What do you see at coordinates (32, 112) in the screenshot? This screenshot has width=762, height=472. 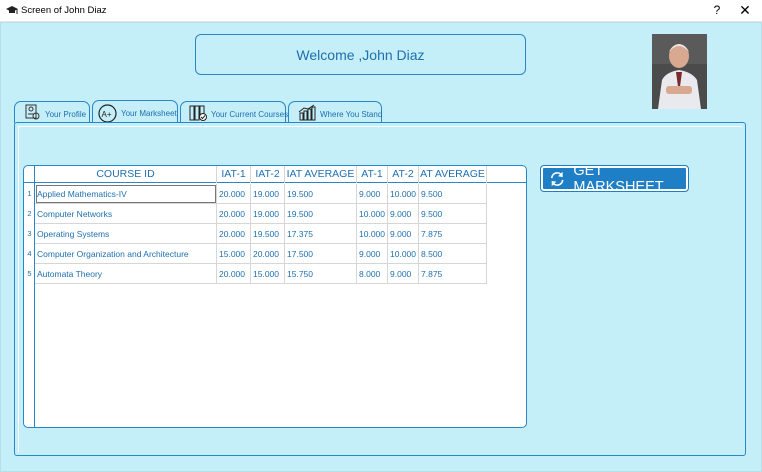 I see `profile-icon` at bounding box center [32, 112].